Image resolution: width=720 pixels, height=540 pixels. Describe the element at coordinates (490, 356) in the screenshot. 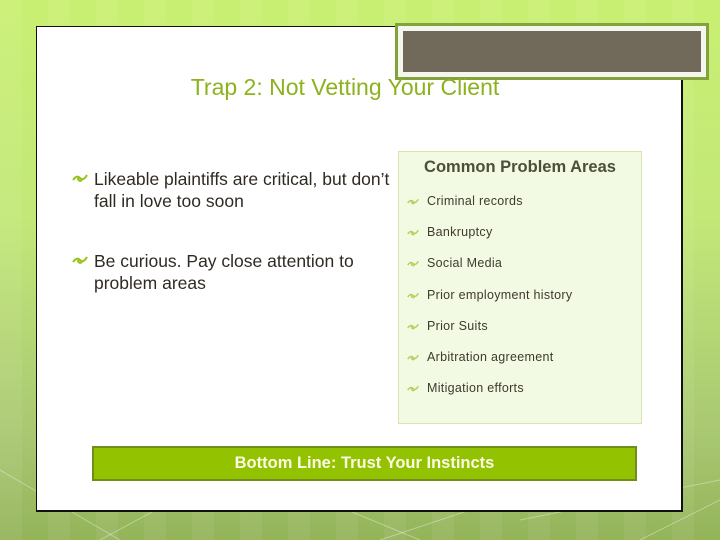

I see `problem-text: Arbitration agreement` at that location.